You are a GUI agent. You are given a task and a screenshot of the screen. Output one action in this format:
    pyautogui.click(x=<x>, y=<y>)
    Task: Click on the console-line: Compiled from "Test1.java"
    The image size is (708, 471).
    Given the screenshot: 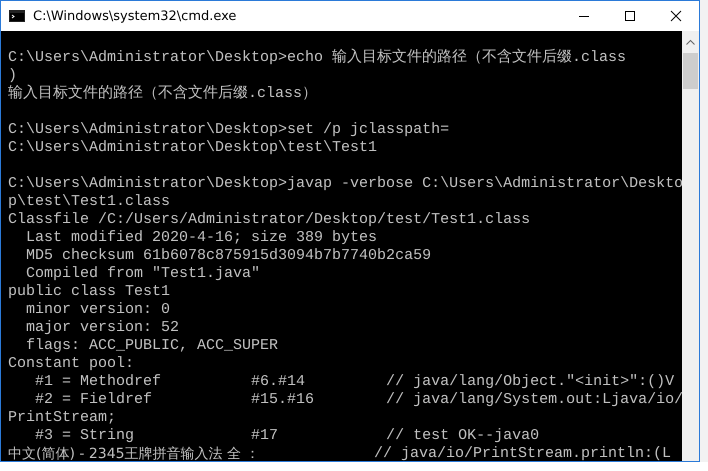 What is the action you would take?
    pyautogui.click(x=143, y=274)
    